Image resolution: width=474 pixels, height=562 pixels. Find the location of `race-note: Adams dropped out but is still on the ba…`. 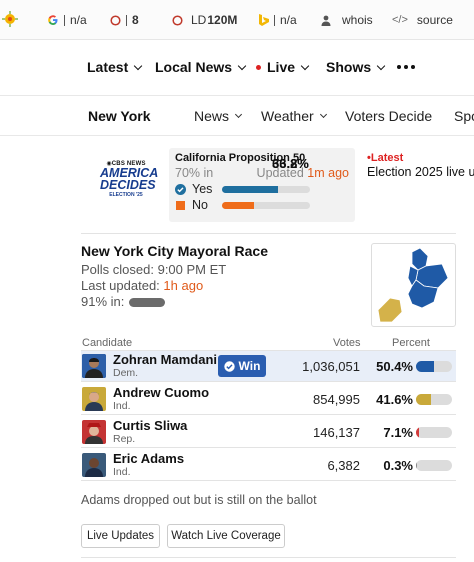

race-note: Adams dropped out but is still on the ba… is located at coordinates (199, 500).